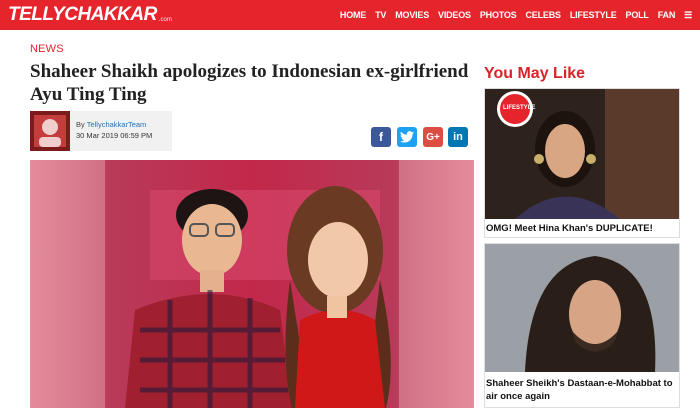 This screenshot has height=408, width=700. I want to click on byline: By TellychakkarTeam, so click(111, 124).